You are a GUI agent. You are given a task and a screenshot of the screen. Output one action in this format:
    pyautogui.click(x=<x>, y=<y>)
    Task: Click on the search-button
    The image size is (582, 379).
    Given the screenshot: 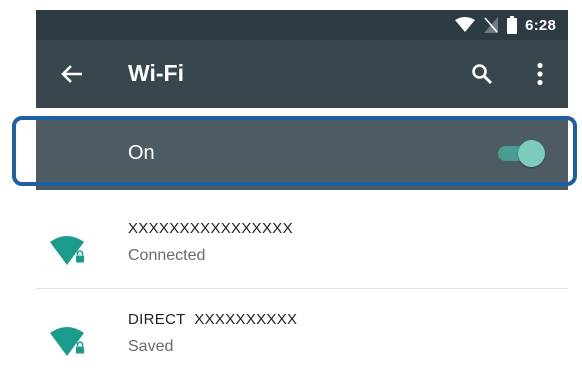 What is the action you would take?
    pyautogui.click(x=482, y=74)
    